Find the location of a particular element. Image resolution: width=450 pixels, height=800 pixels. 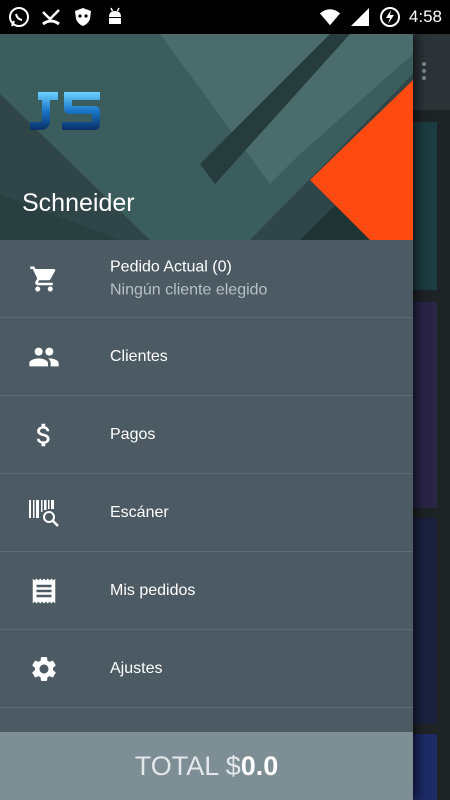

app-logo is located at coordinates (65, 111).